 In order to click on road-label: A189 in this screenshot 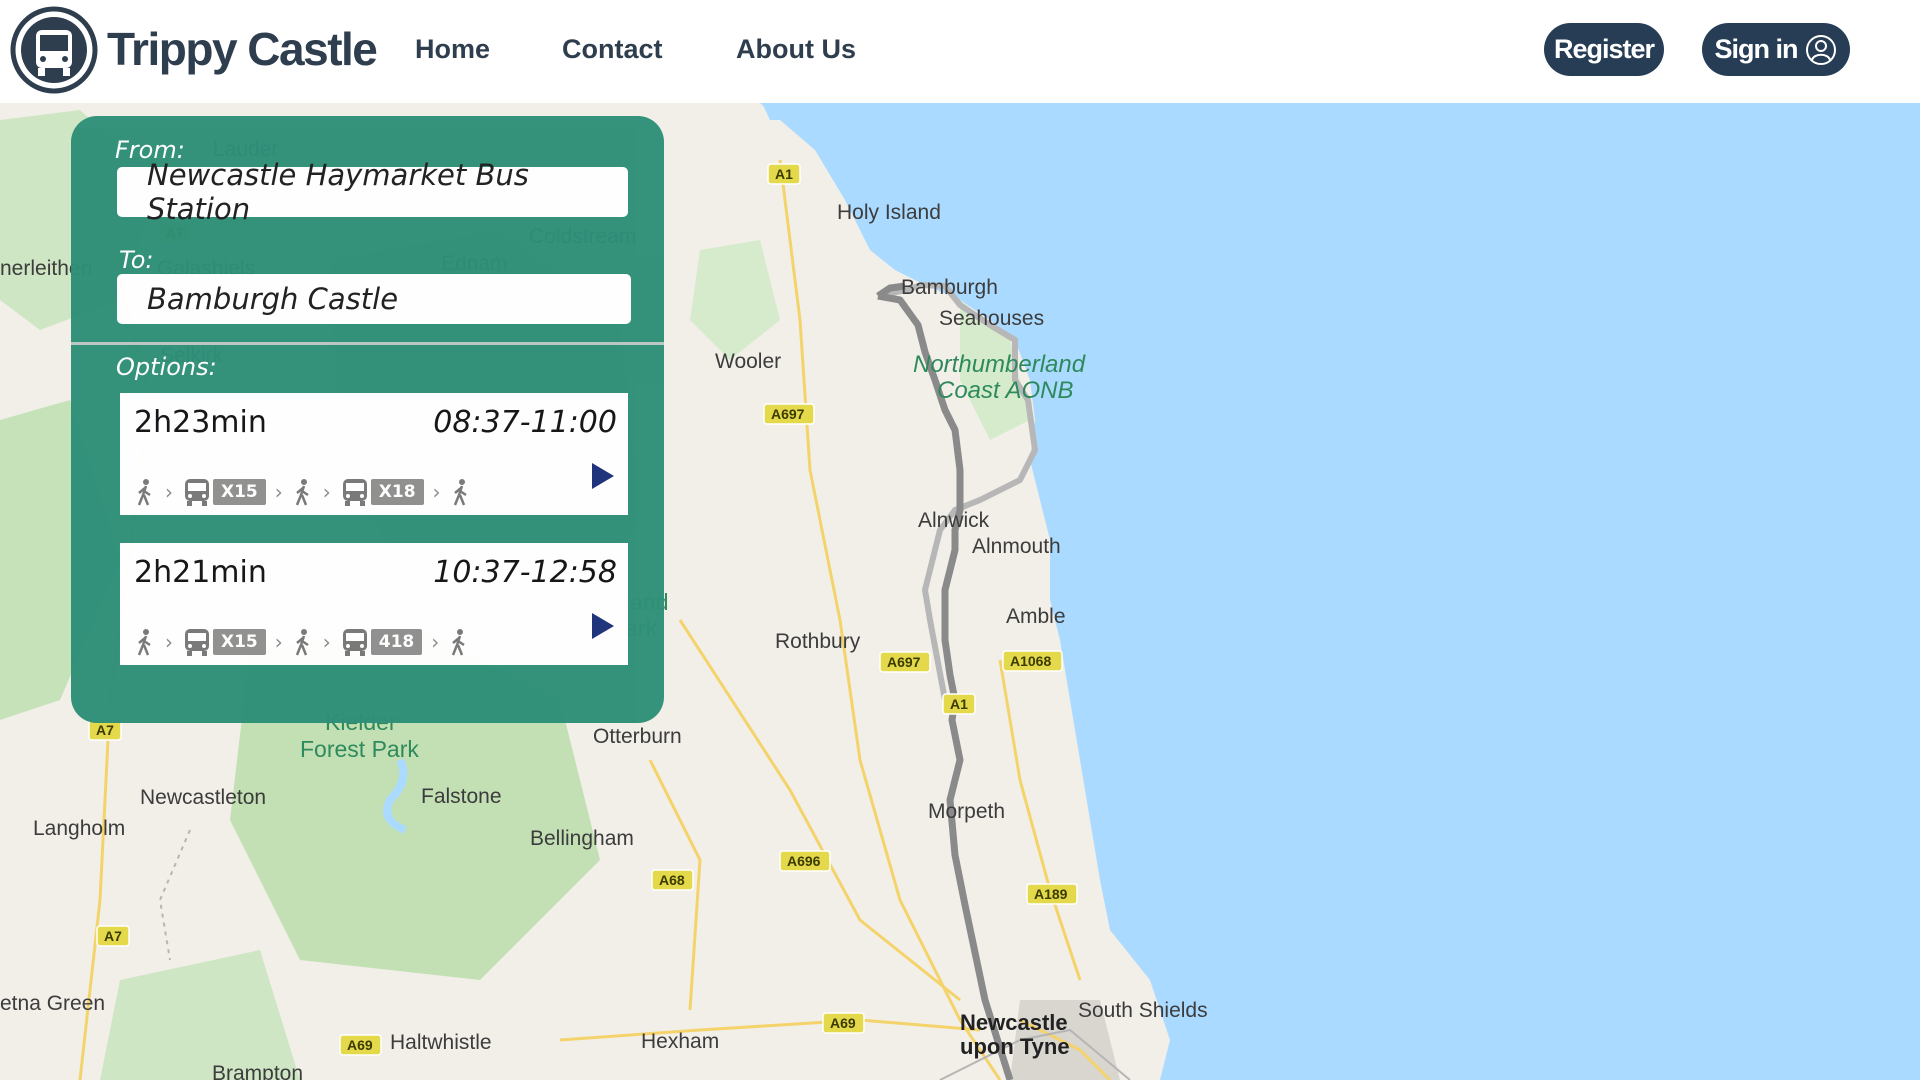, I will do `click(1051, 894)`.